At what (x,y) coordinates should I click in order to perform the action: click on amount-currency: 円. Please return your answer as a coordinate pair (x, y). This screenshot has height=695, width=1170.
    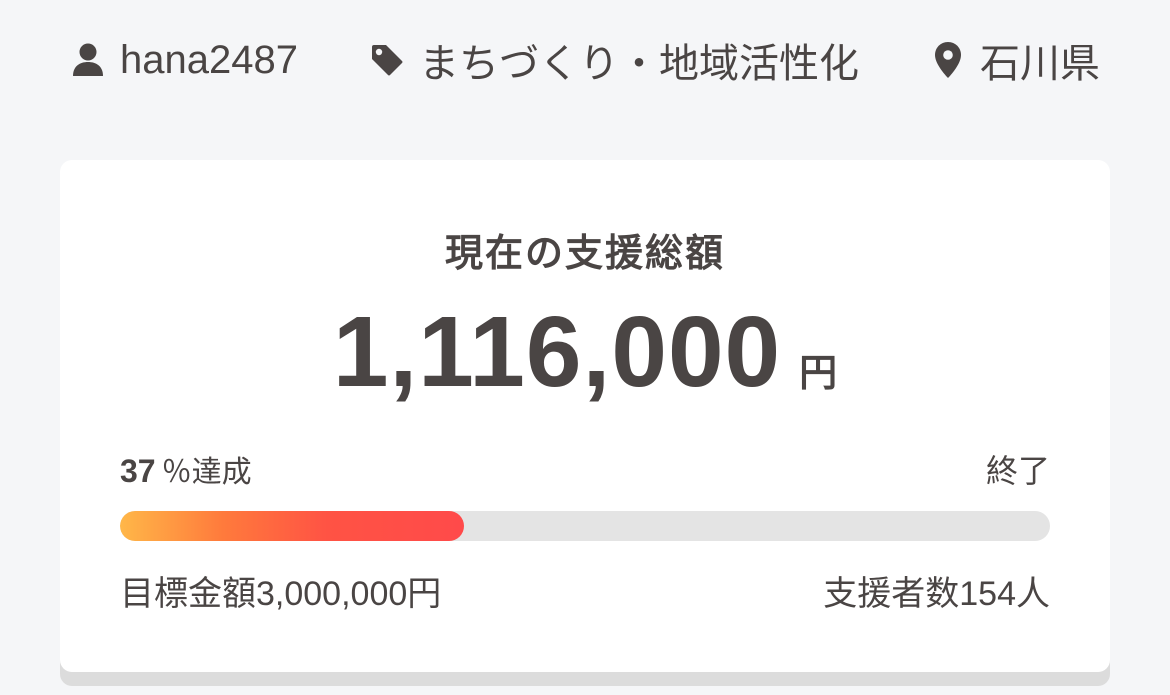
    Looking at the image, I should click on (818, 374).